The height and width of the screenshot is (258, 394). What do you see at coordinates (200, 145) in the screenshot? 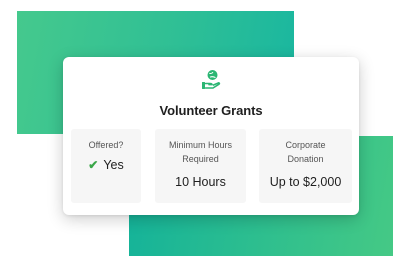
I see `minimum-hours-label-line-1: Minimum Hours` at bounding box center [200, 145].